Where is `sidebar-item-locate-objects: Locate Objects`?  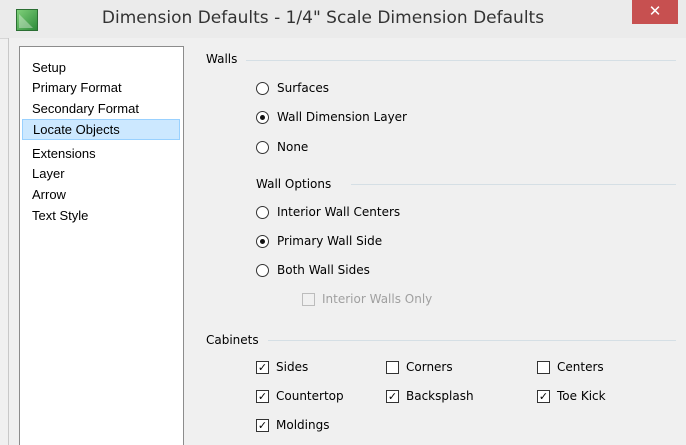 sidebar-item-locate-objects: Locate Objects is located at coordinates (101, 129).